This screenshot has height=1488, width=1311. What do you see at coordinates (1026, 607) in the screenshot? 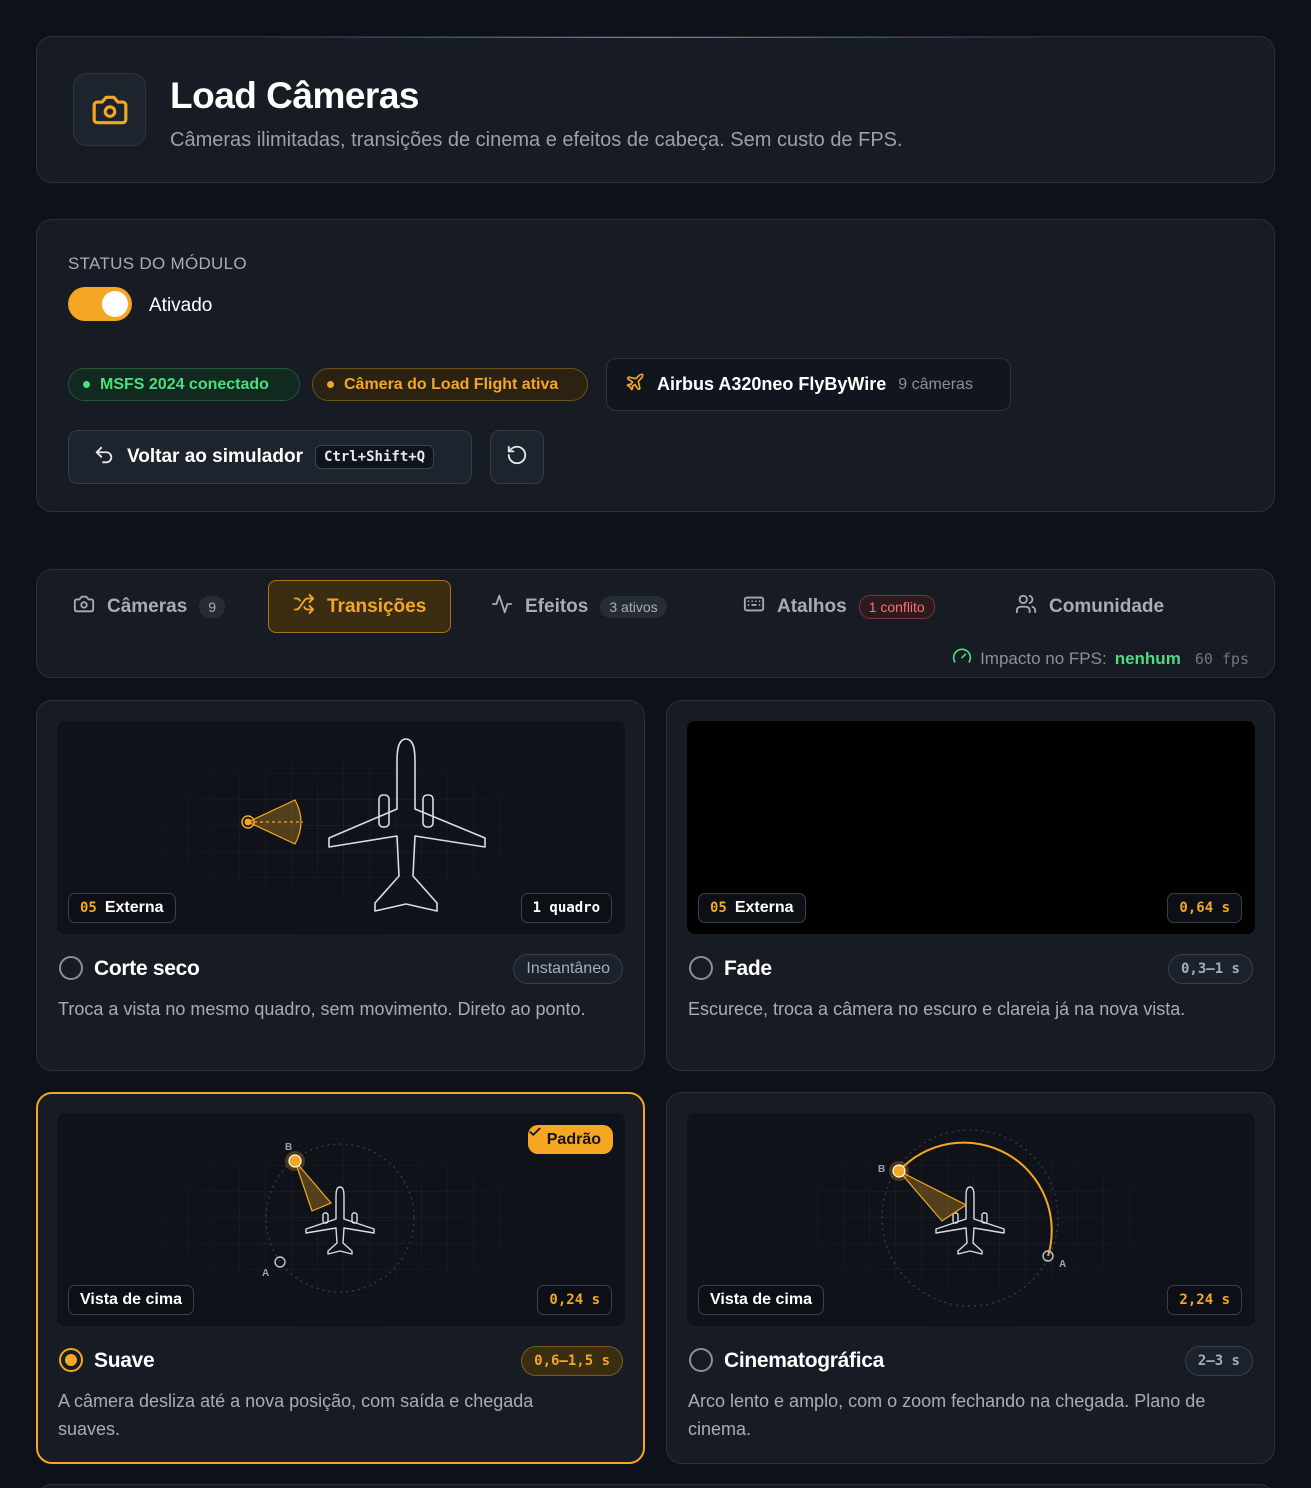
I see `users-icon` at bounding box center [1026, 607].